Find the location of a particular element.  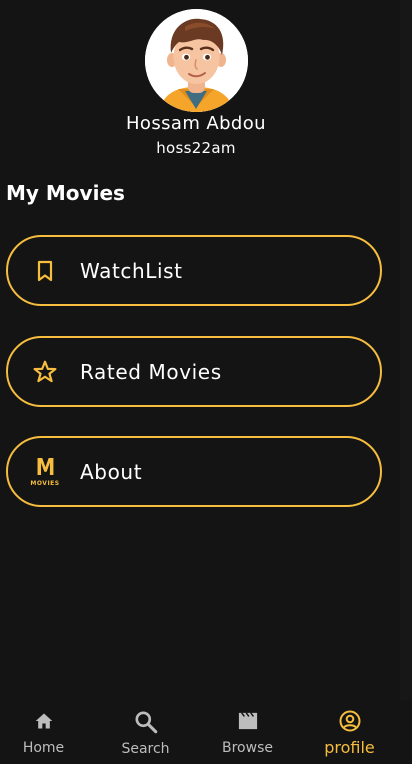

nav-home: Home is located at coordinates (47, 732).